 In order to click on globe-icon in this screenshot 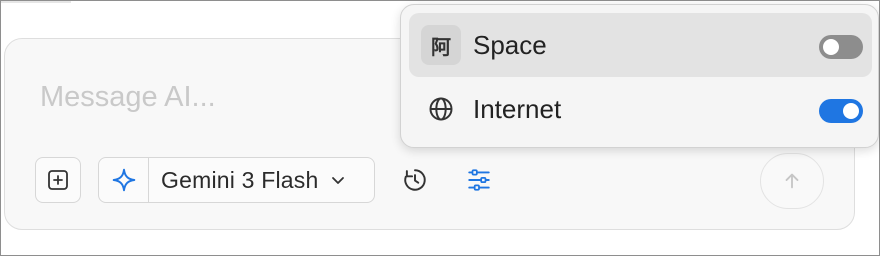, I will do `click(441, 109)`.